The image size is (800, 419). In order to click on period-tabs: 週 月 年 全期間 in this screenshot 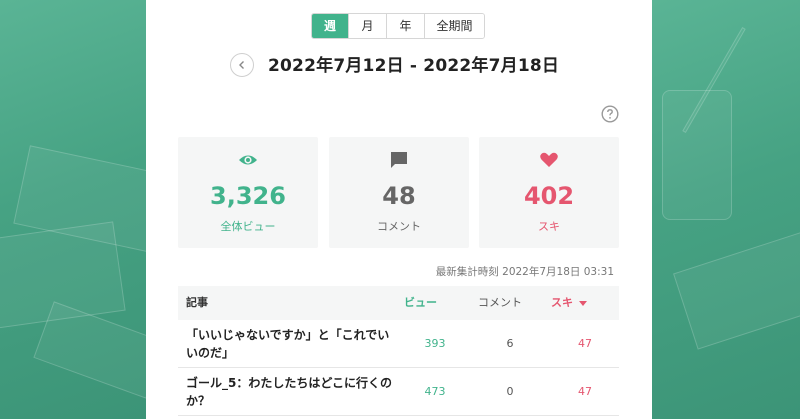, I will do `click(398, 26)`.